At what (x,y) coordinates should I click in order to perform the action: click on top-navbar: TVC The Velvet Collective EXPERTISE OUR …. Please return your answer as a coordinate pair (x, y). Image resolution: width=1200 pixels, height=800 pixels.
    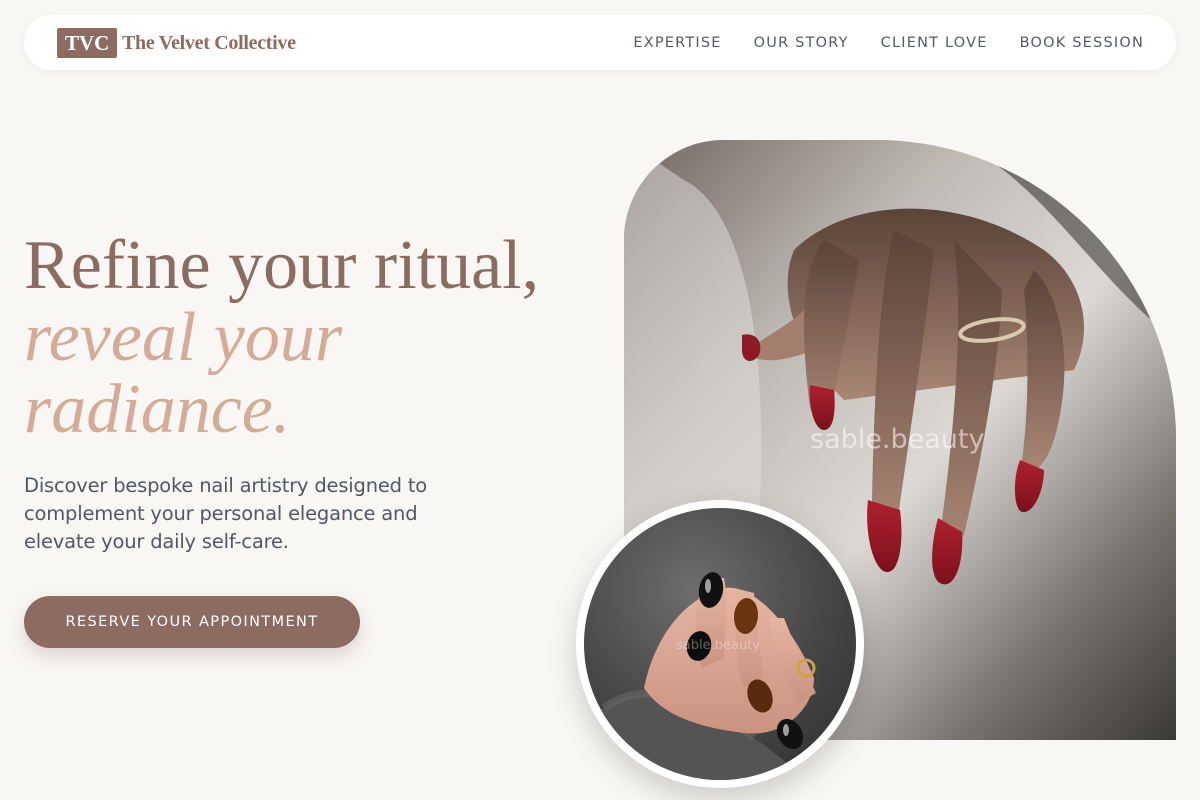
    Looking at the image, I should click on (600, 42).